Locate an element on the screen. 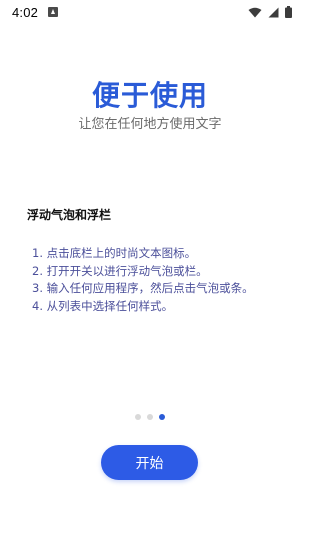 The image size is (320, 533). page-dot-active is located at coordinates (162, 417).